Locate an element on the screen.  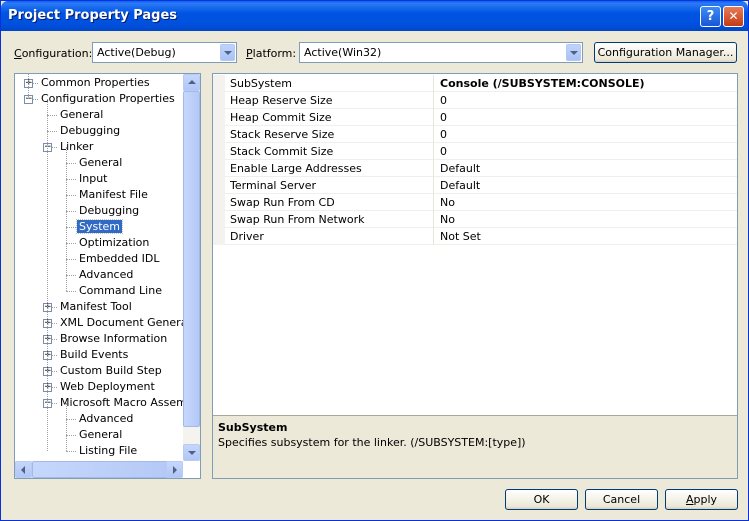
platform-select: Active(Win32) is located at coordinates (441, 52).